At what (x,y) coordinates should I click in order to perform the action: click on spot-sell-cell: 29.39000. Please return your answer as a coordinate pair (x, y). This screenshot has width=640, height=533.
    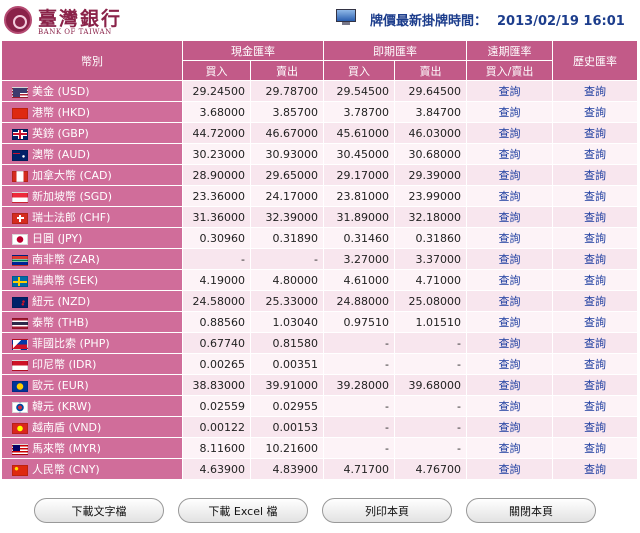
    Looking at the image, I should click on (430, 175).